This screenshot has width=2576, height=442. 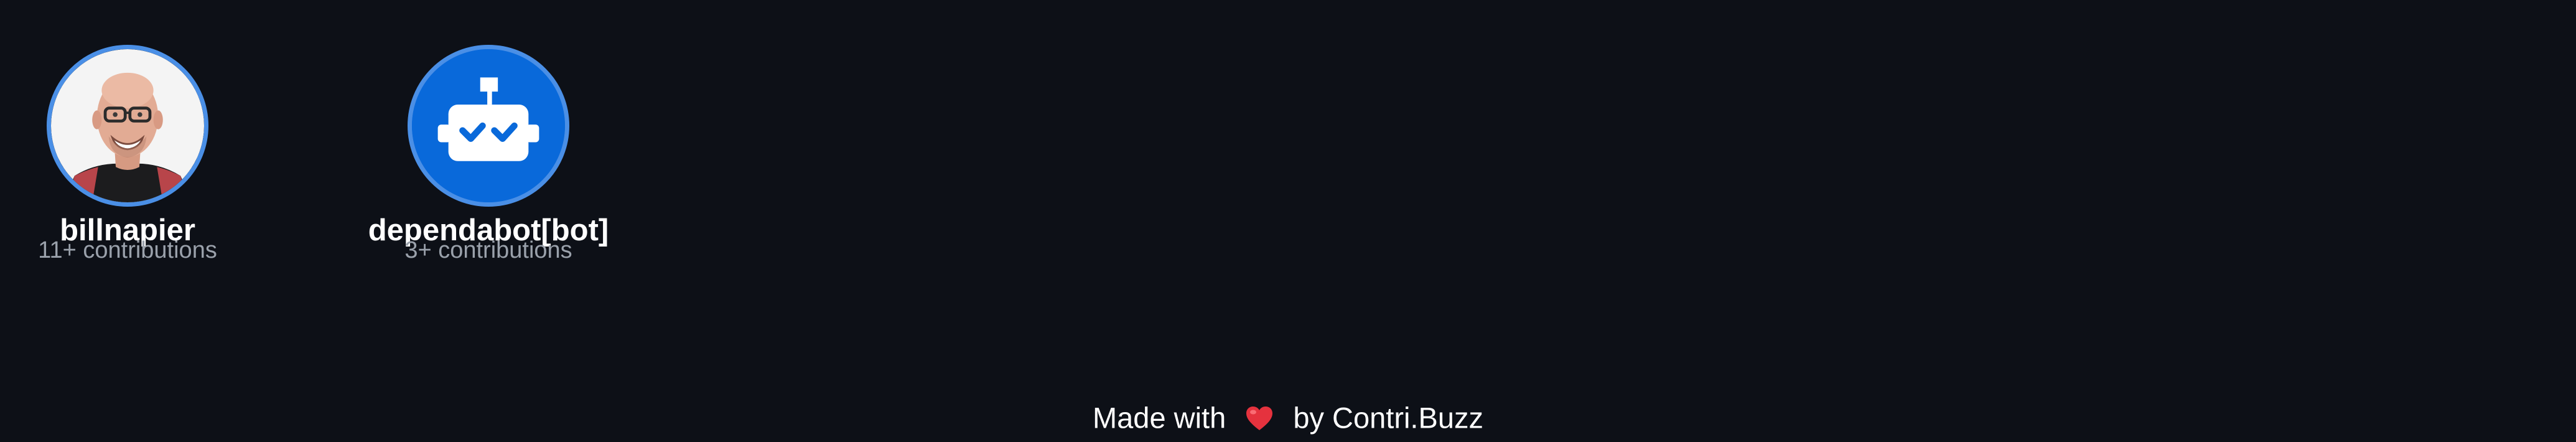 What do you see at coordinates (488, 250) in the screenshot?
I see `contribution-count: 3+ contributions` at bounding box center [488, 250].